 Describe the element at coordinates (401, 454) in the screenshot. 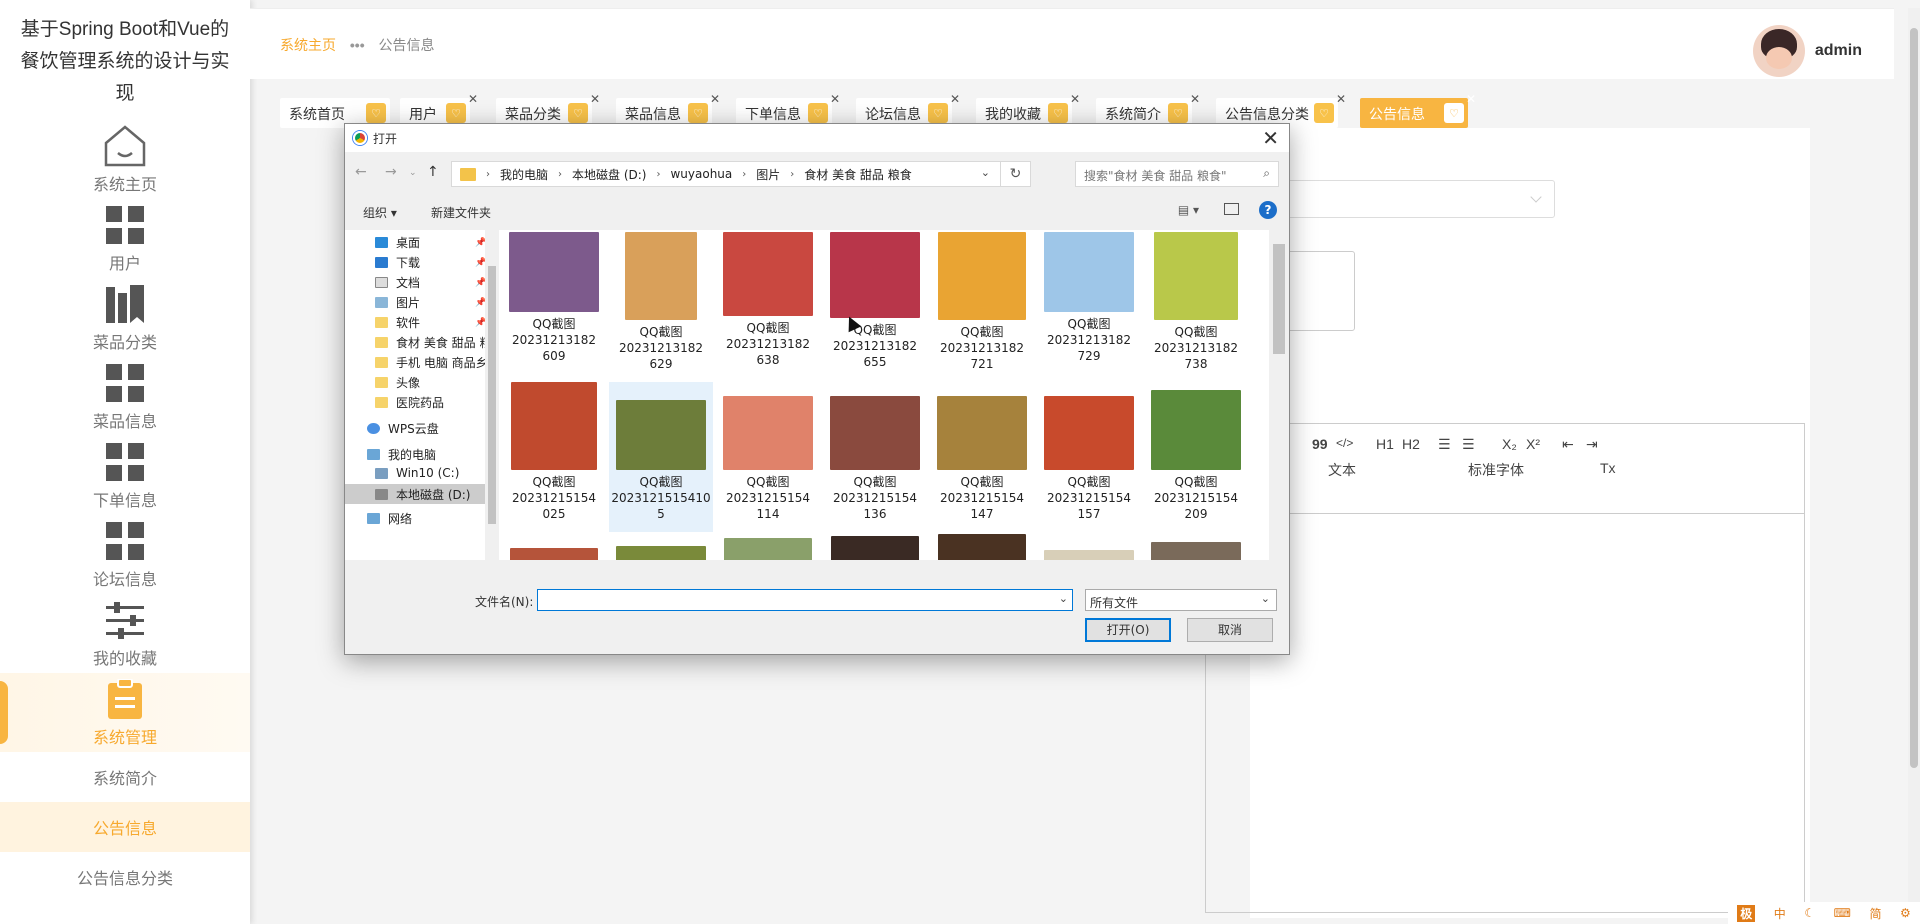

I see `tree-item: 我的电脑` at that location.